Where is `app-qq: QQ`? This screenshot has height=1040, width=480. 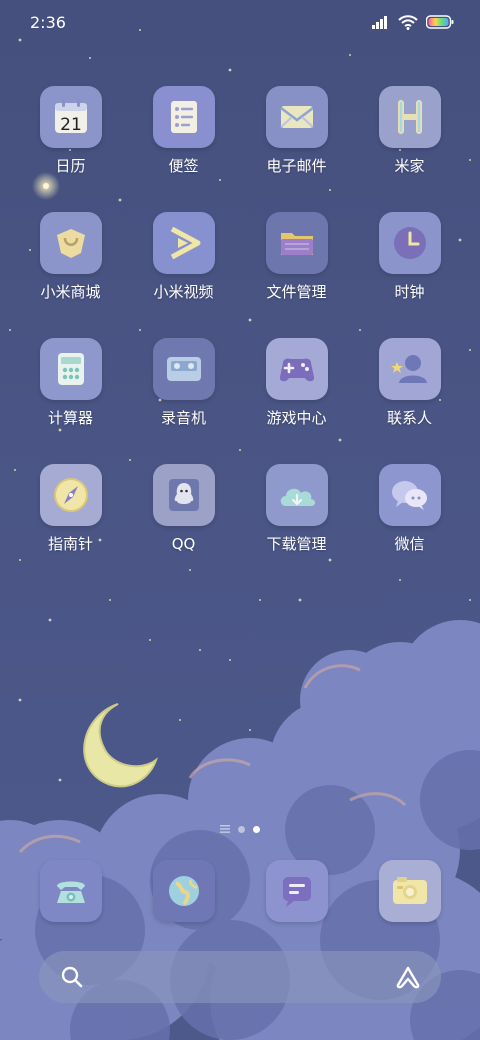 app-qq: QQ is located at coordinates (183, 508).